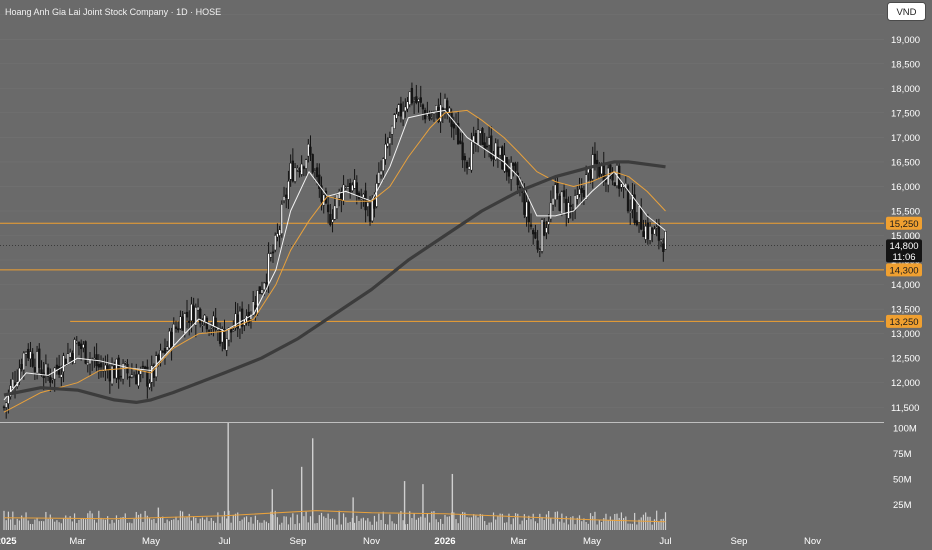 Image resolution: width=932 pixels, height=550 pixels. What do you see at coordinates (77, 541) in the screenshot?
I see `time-tick-label: Mar` at bounding box center [77, 541].